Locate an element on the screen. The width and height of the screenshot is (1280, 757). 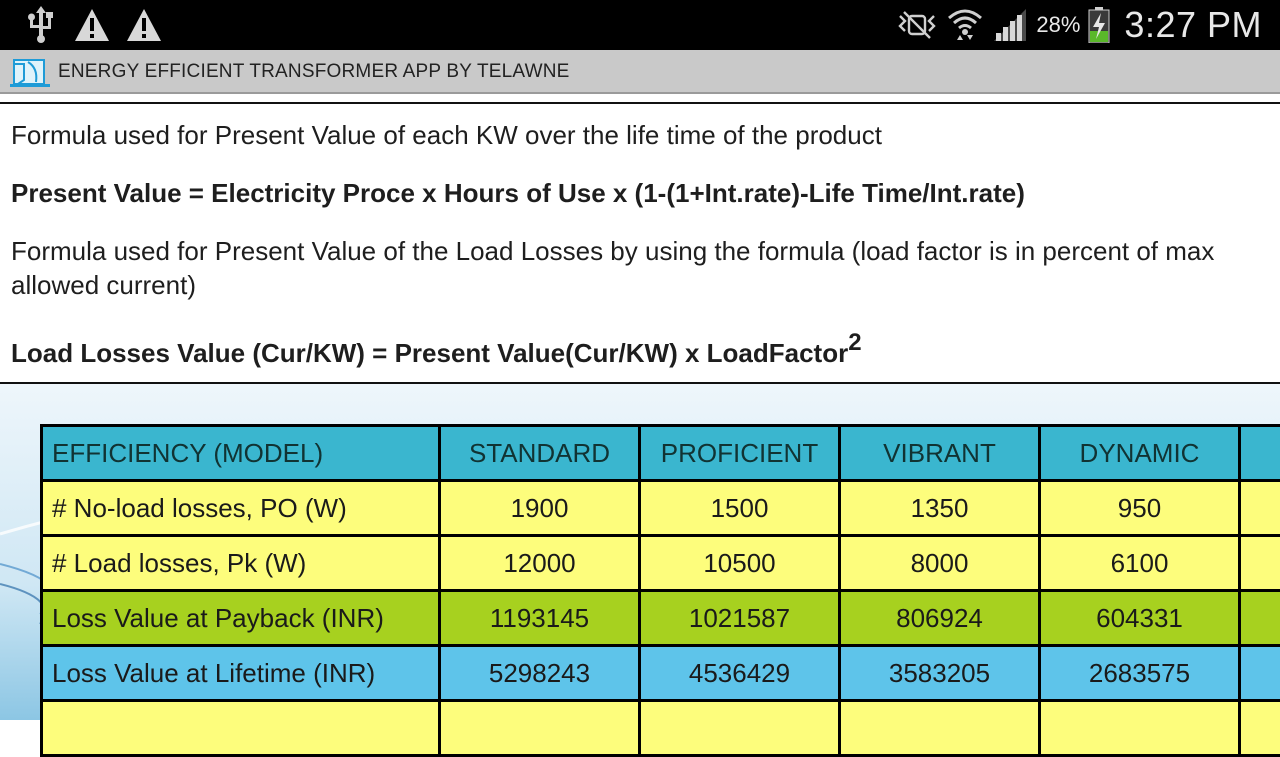
table-cell: 10500 is located at coordinates (740, 563).